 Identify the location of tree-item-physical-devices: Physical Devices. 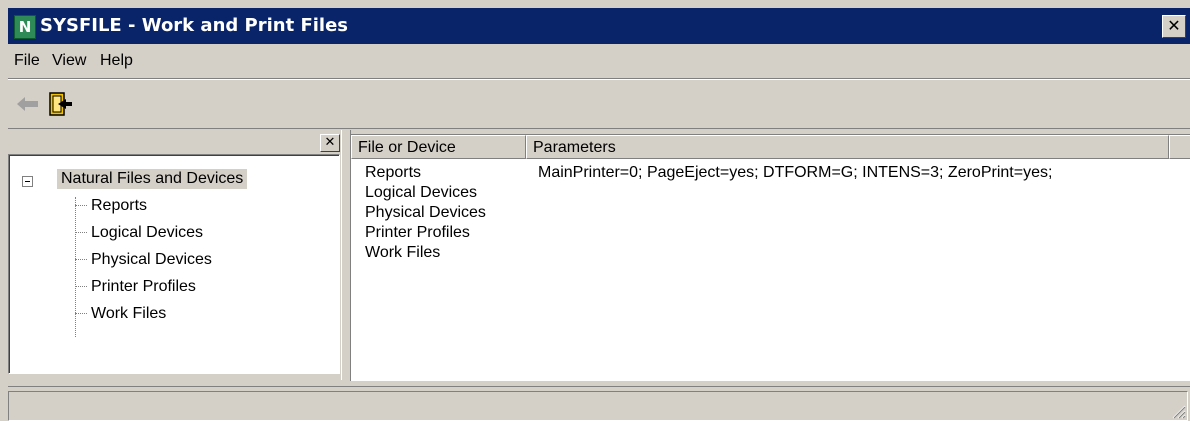
(143, 260).